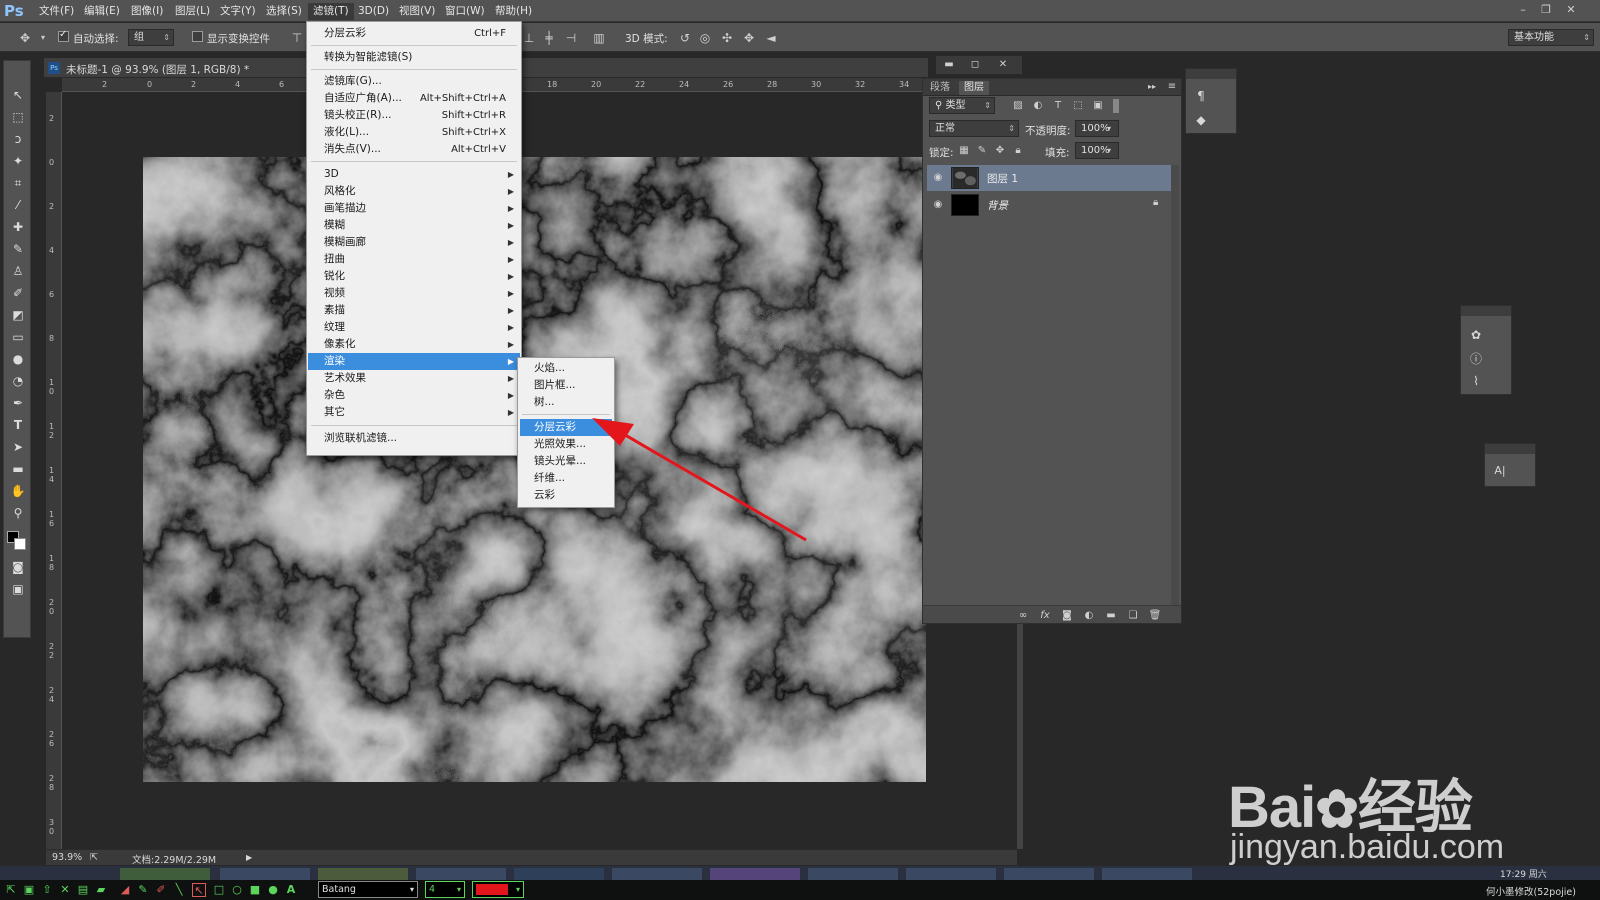  Describe the element at coordinates (18, 469) in the screenshot. I see `shape-tool-icon: ▬` at that location.